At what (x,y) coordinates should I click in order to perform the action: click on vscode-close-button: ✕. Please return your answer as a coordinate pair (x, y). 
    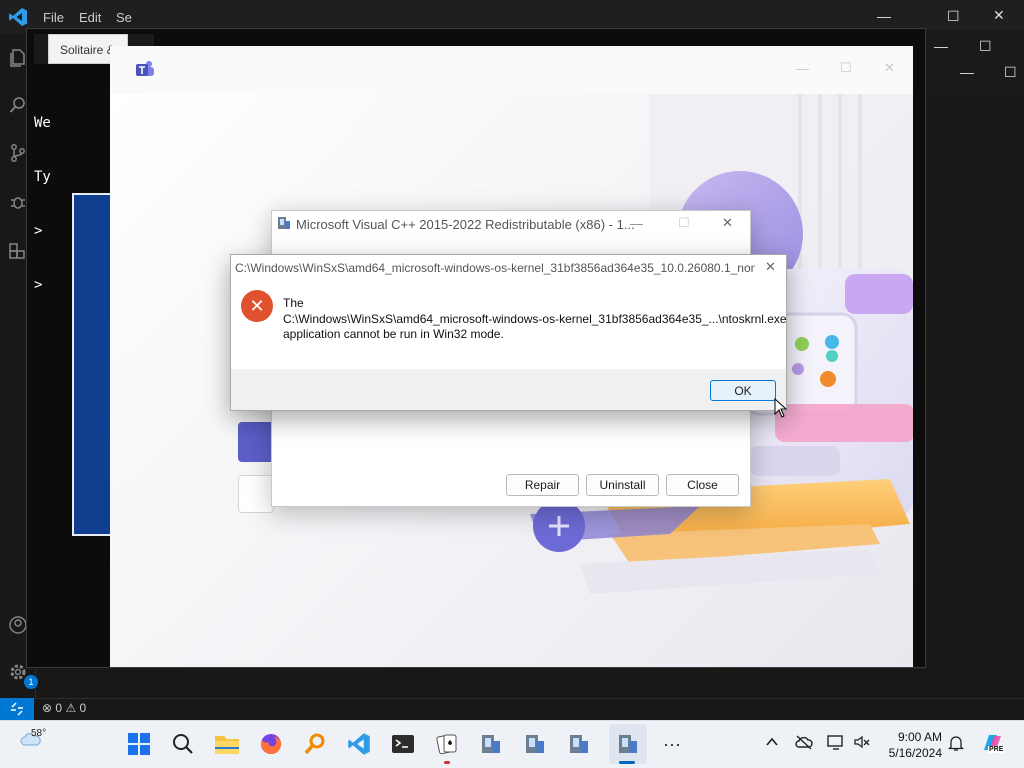
    Looking at the image, I should click on (999, 15).